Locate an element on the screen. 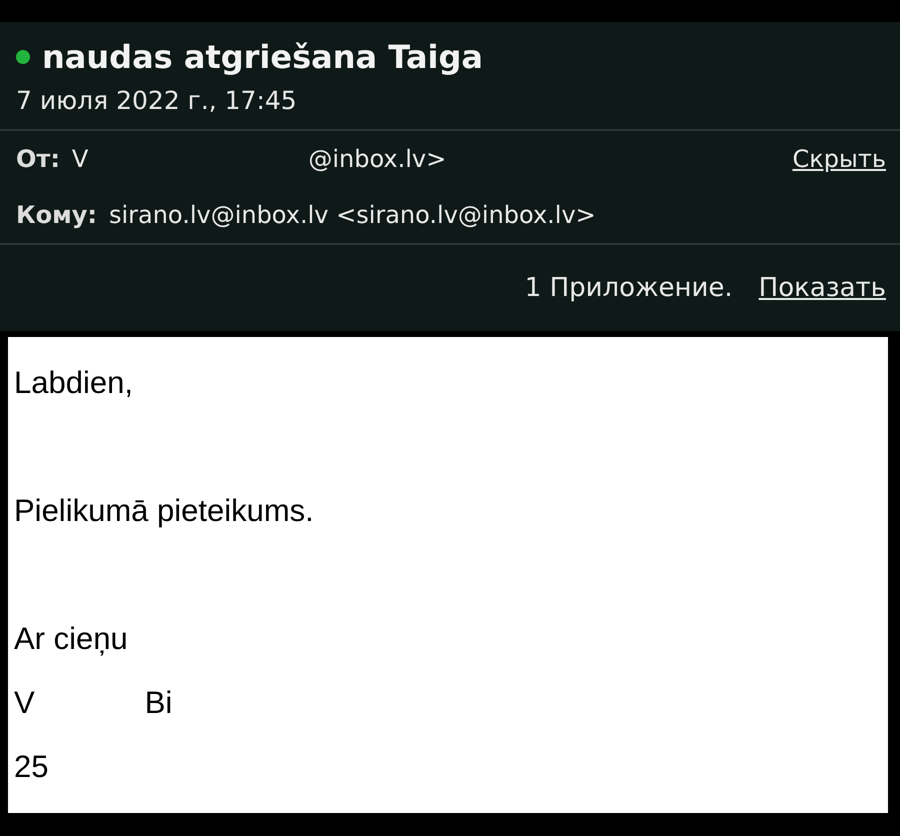 The image size is (900, 836). sender-name: V is located at coordinates (80, 159).